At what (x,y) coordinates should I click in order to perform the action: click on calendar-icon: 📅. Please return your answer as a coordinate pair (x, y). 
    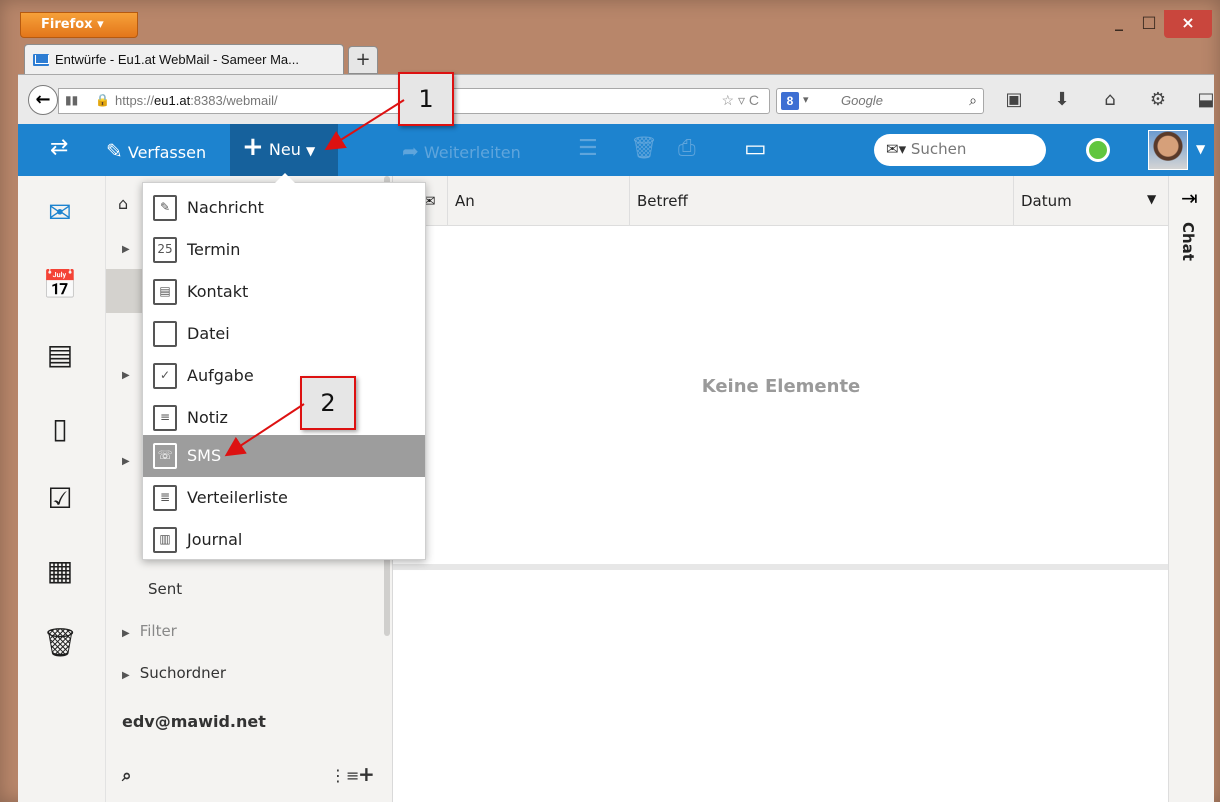
    Looking at the image, I should click on (60, 286).